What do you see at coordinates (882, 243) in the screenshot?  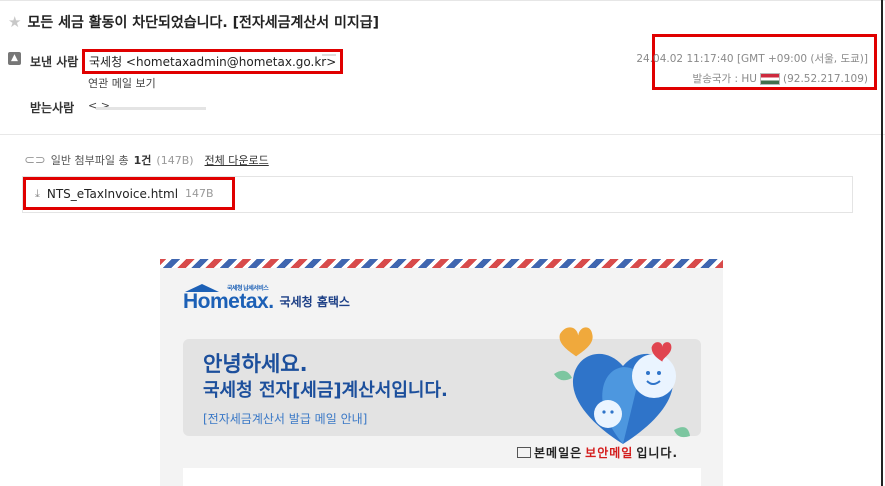 I see `window-edge` at bounding box center [882, 243].